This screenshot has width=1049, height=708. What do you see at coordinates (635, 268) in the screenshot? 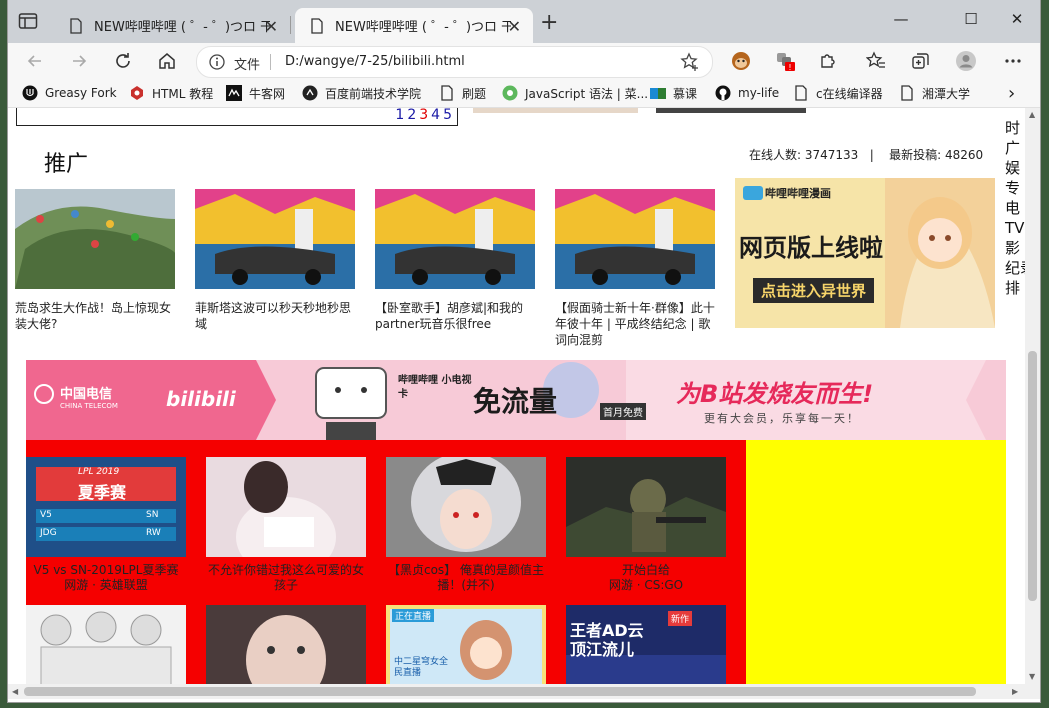
I see `promo-card: 【假面骑士新十年·群像】此十年彼十年 | 平成终结纪念 | 歌词向混剪` at bounding box center [635, 268].